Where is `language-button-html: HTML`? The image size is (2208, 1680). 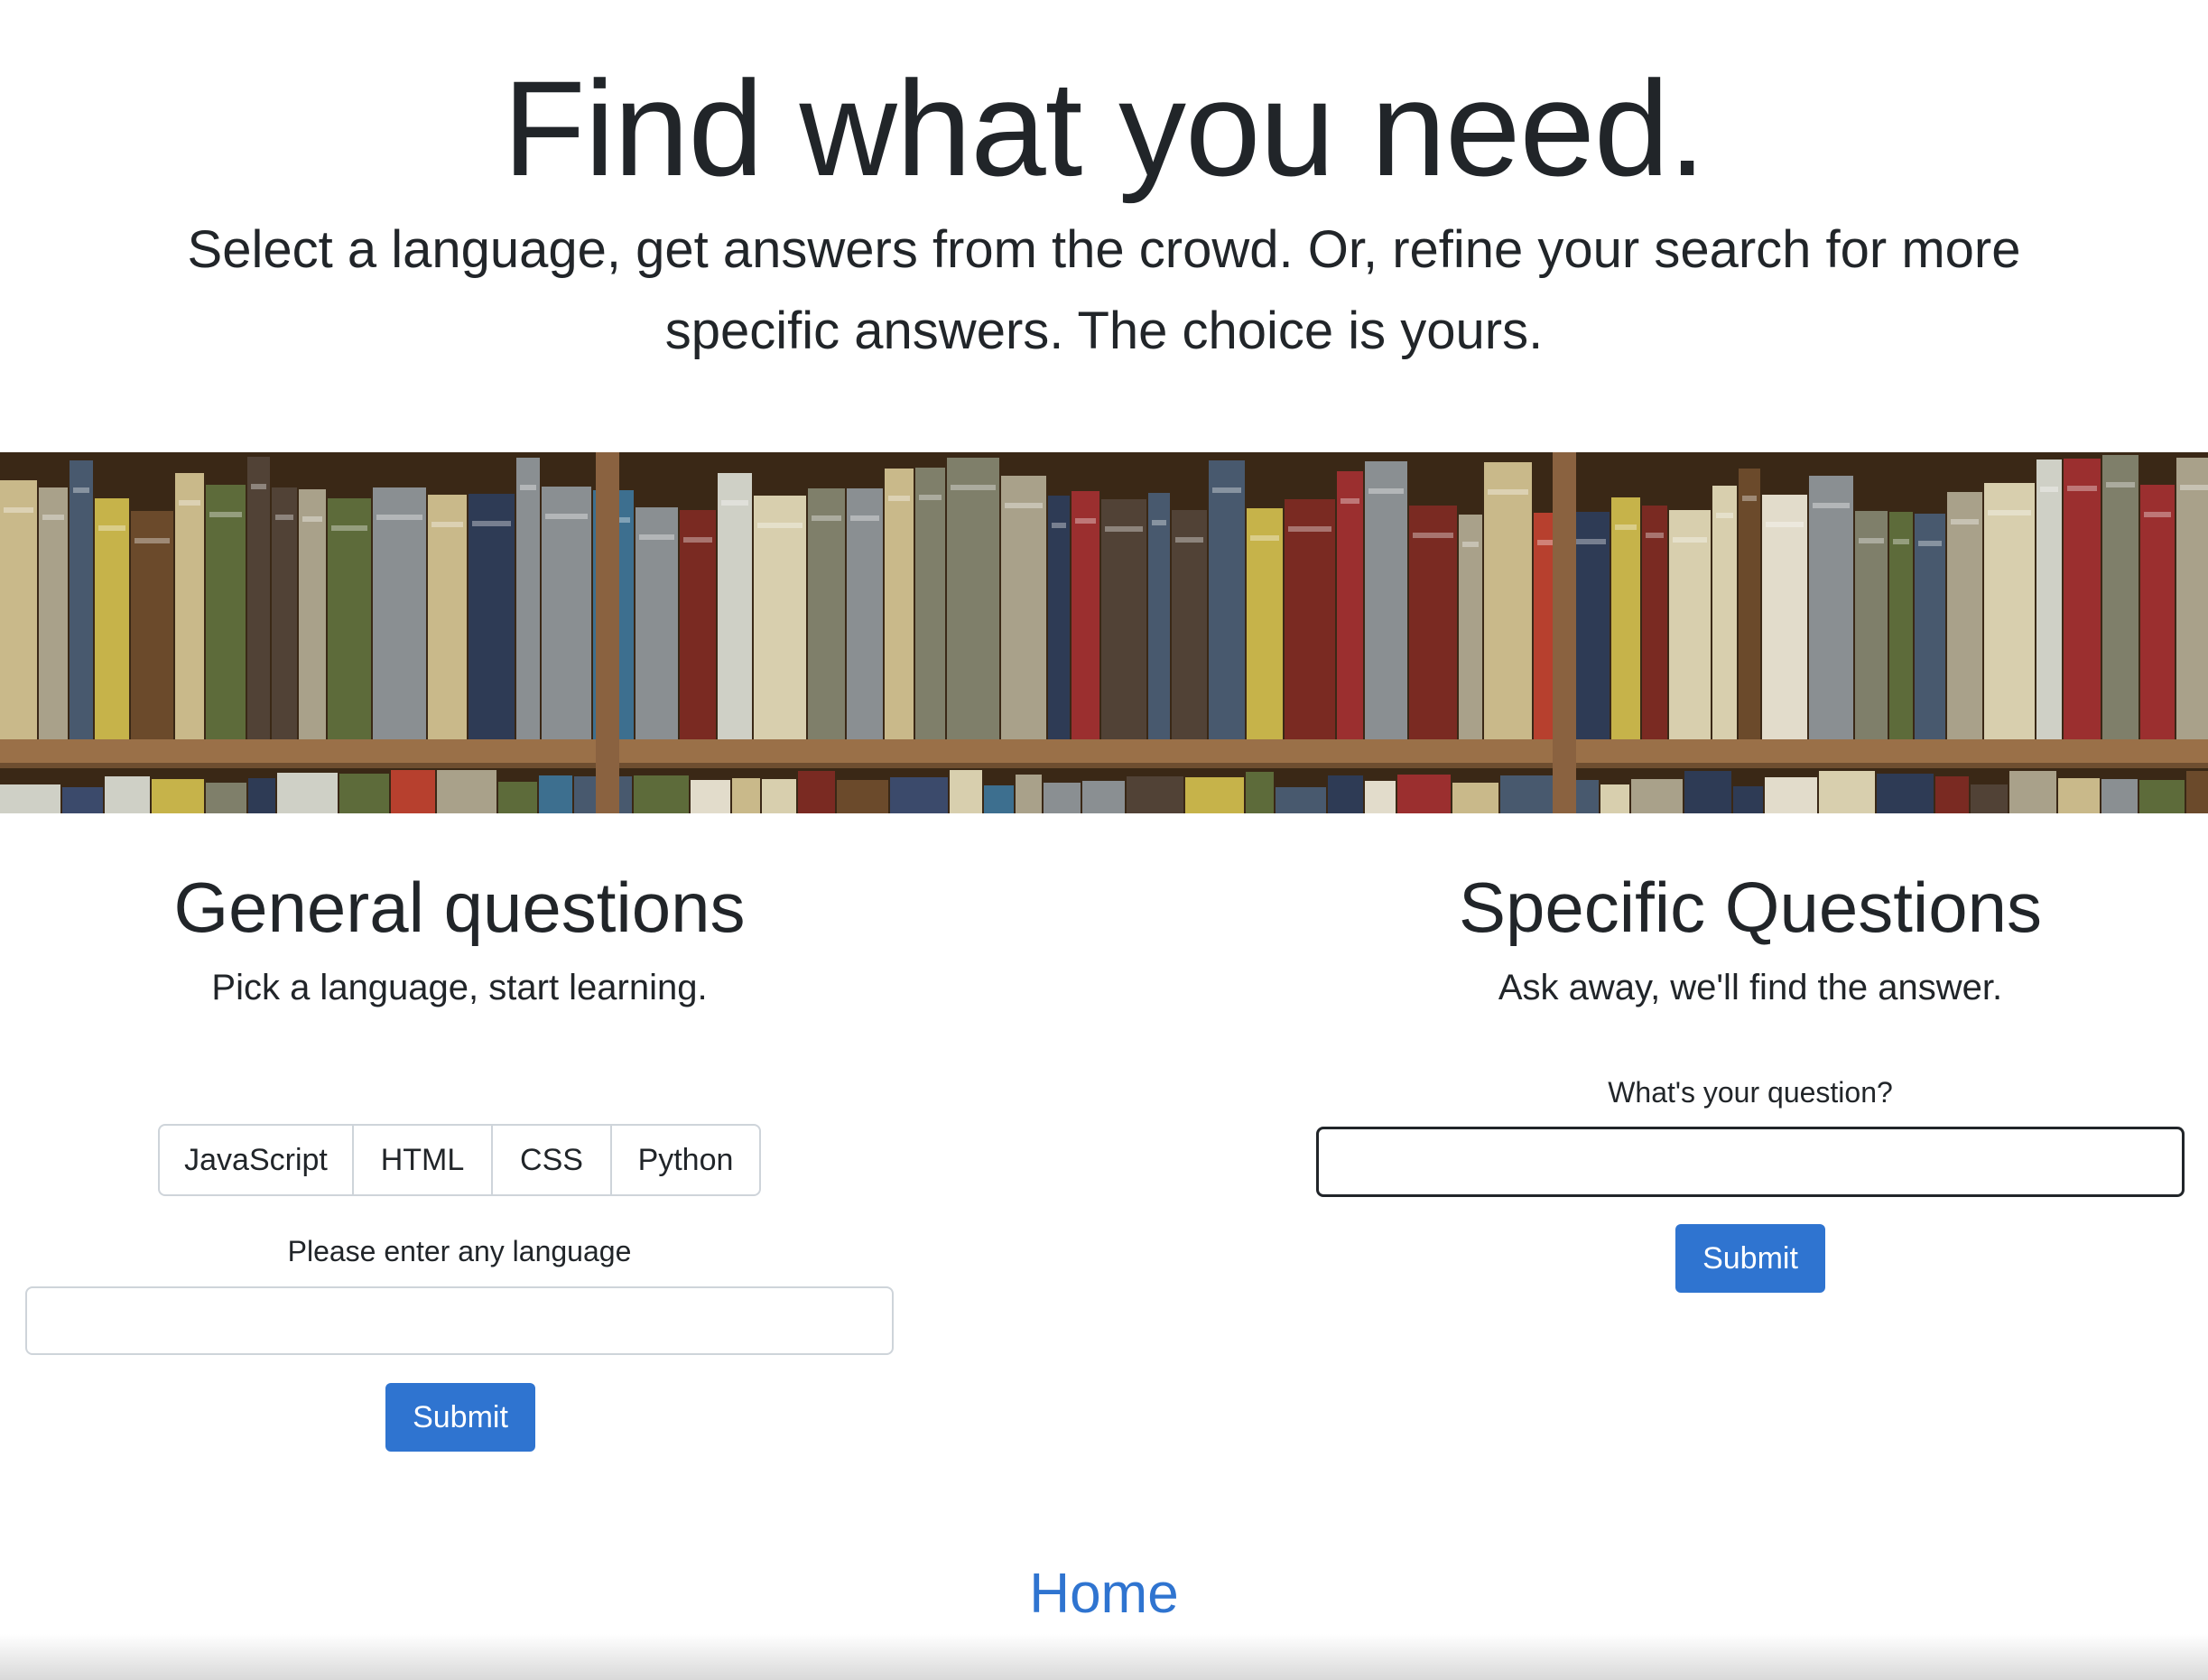 language-button-html: HTML is located at coordinates (424, 1160).